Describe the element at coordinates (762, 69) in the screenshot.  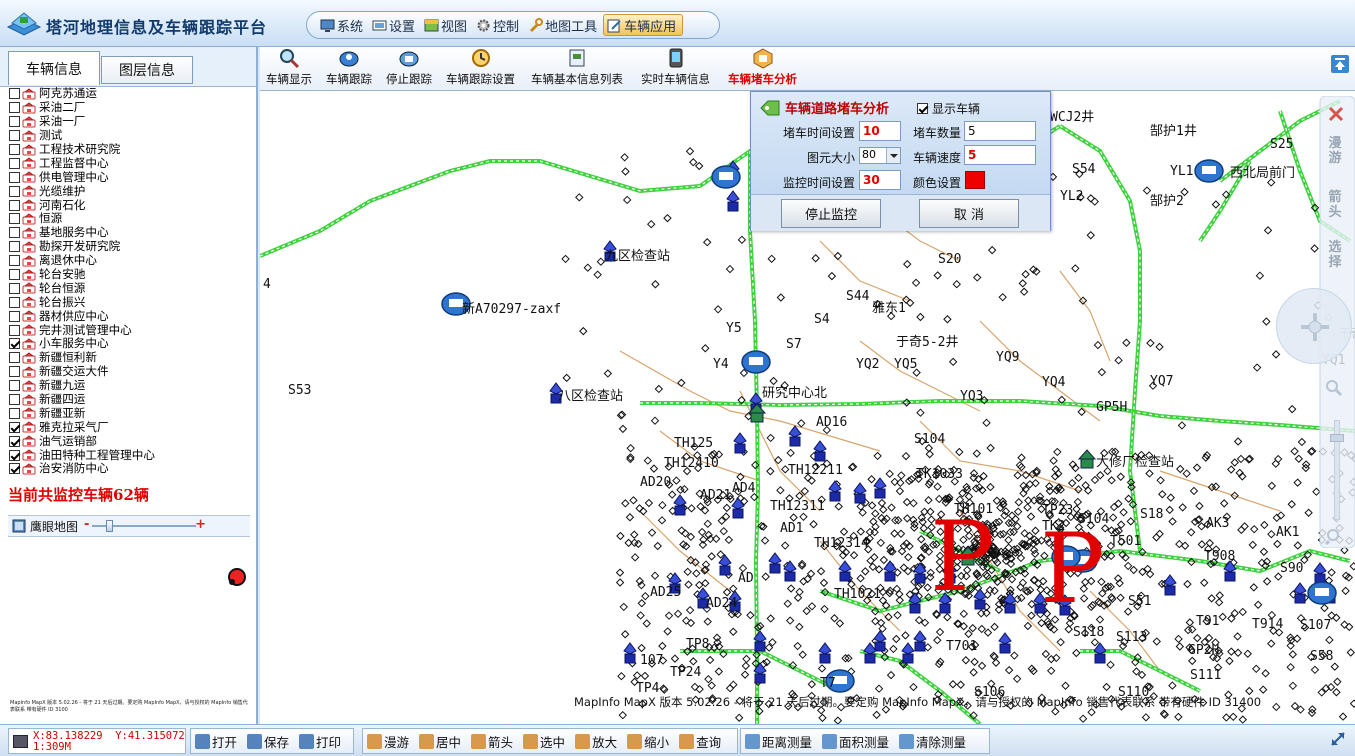
I see `jam-analysis-button: 车辆堵车分析` at that location.